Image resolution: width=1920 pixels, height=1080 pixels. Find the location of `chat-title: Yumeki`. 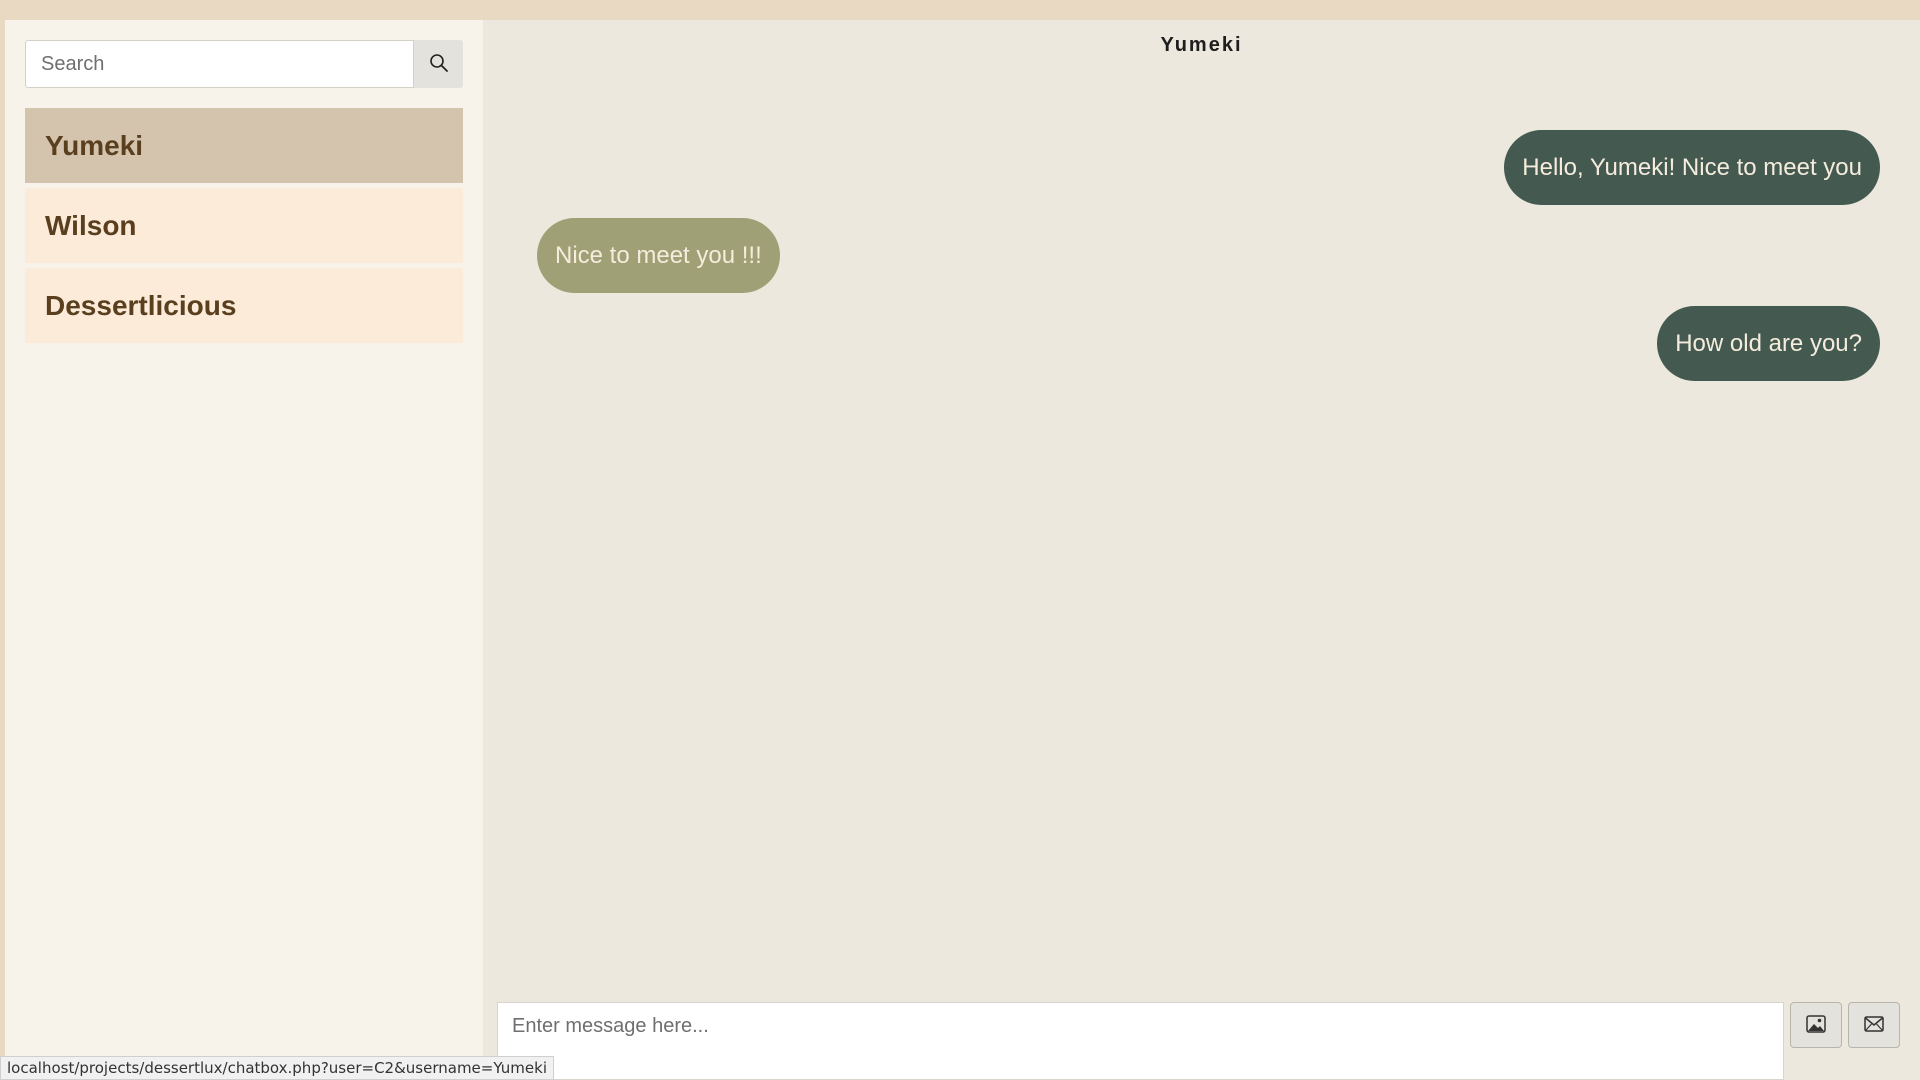

chat-title: Yumeki is located at coordinates (1201, 45).